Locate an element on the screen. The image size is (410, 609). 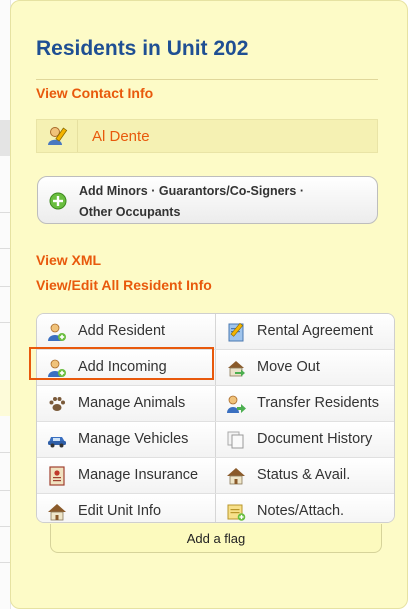
add-flag-label: Add a flag is located at coordinates (216, 538).